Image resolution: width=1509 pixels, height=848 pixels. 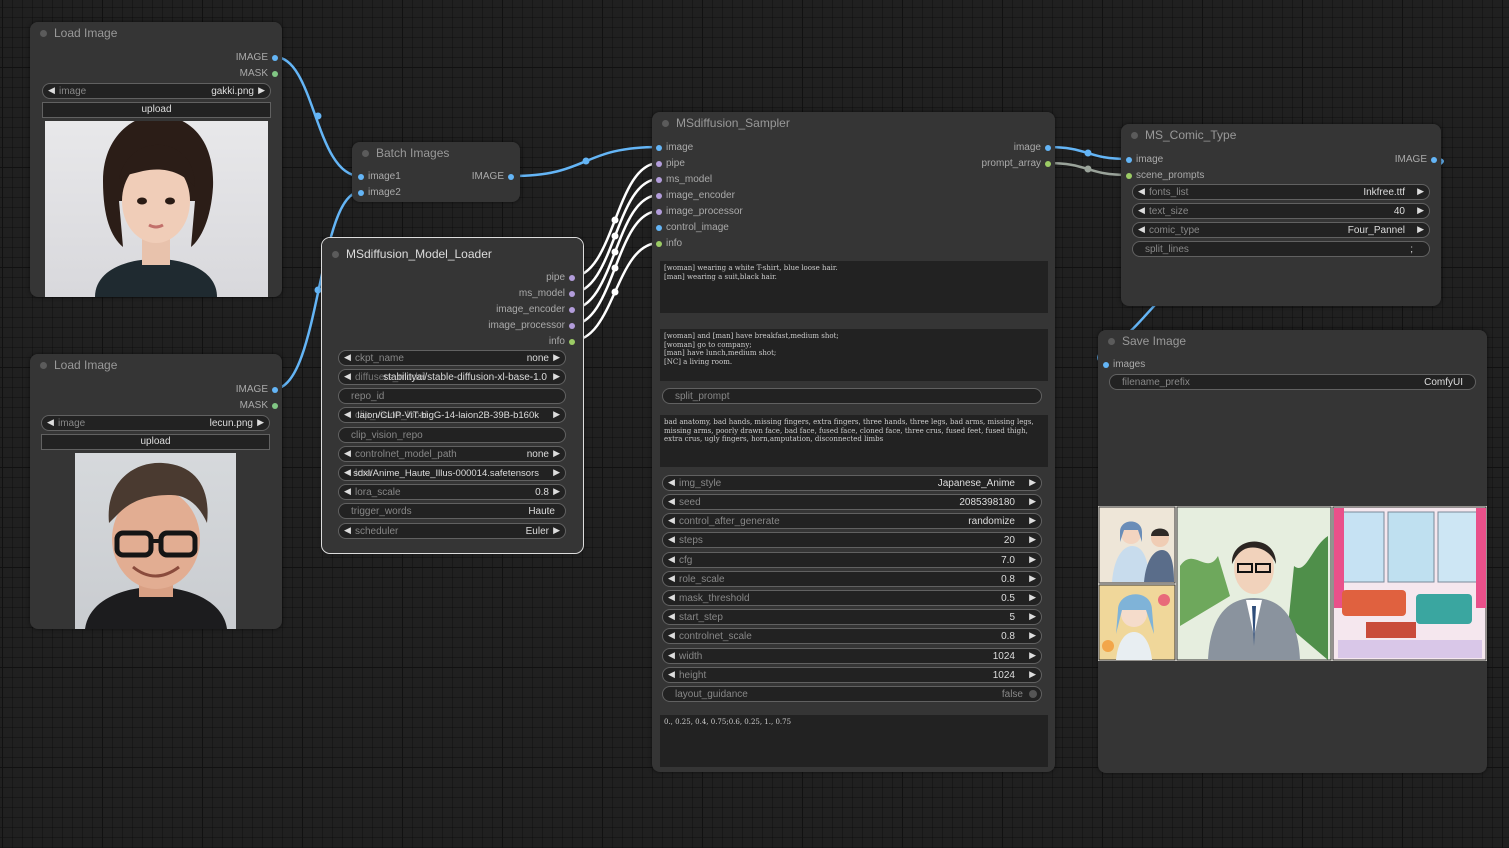 I want to click on image-select: ◀ image lecun.png ▶, so click(x=155, y=423).